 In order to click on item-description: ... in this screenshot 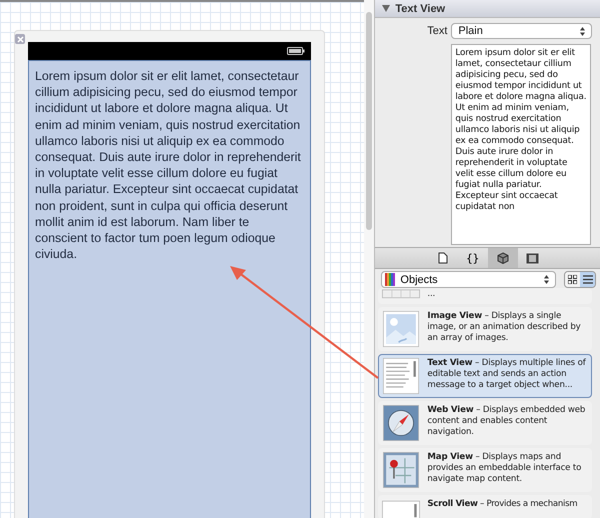, I will do `click(431, 294)`.